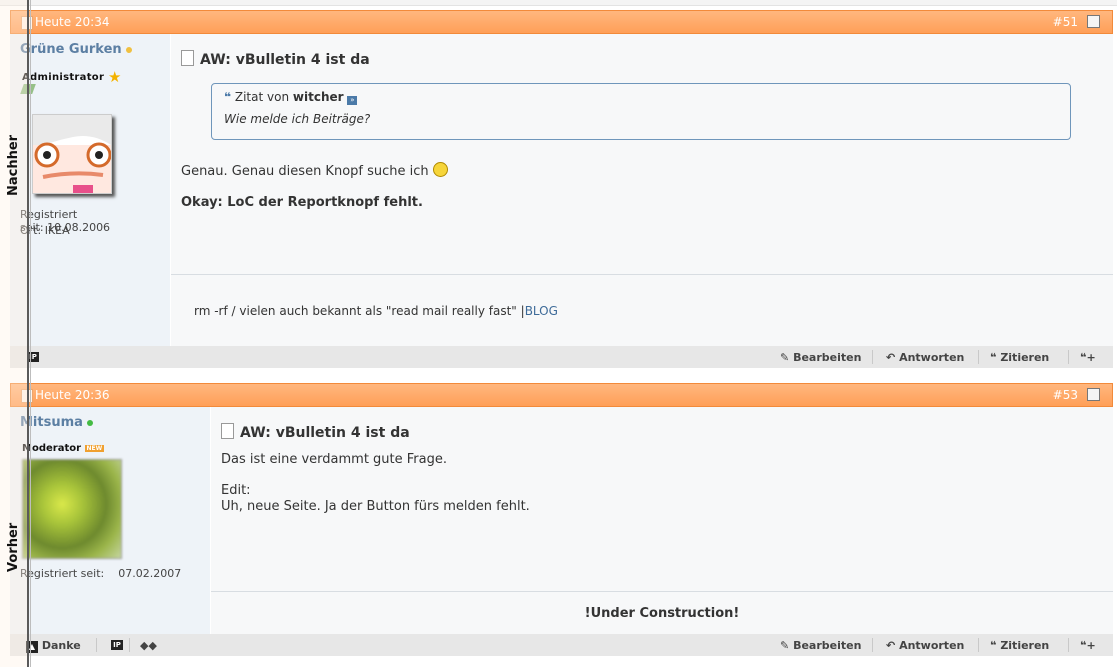 This screenshot has height=667, width=1117. What do you see at coordinates (114, 77) in the screenshot?
I see `star-icon: ★` at bounding box center [114, 77].